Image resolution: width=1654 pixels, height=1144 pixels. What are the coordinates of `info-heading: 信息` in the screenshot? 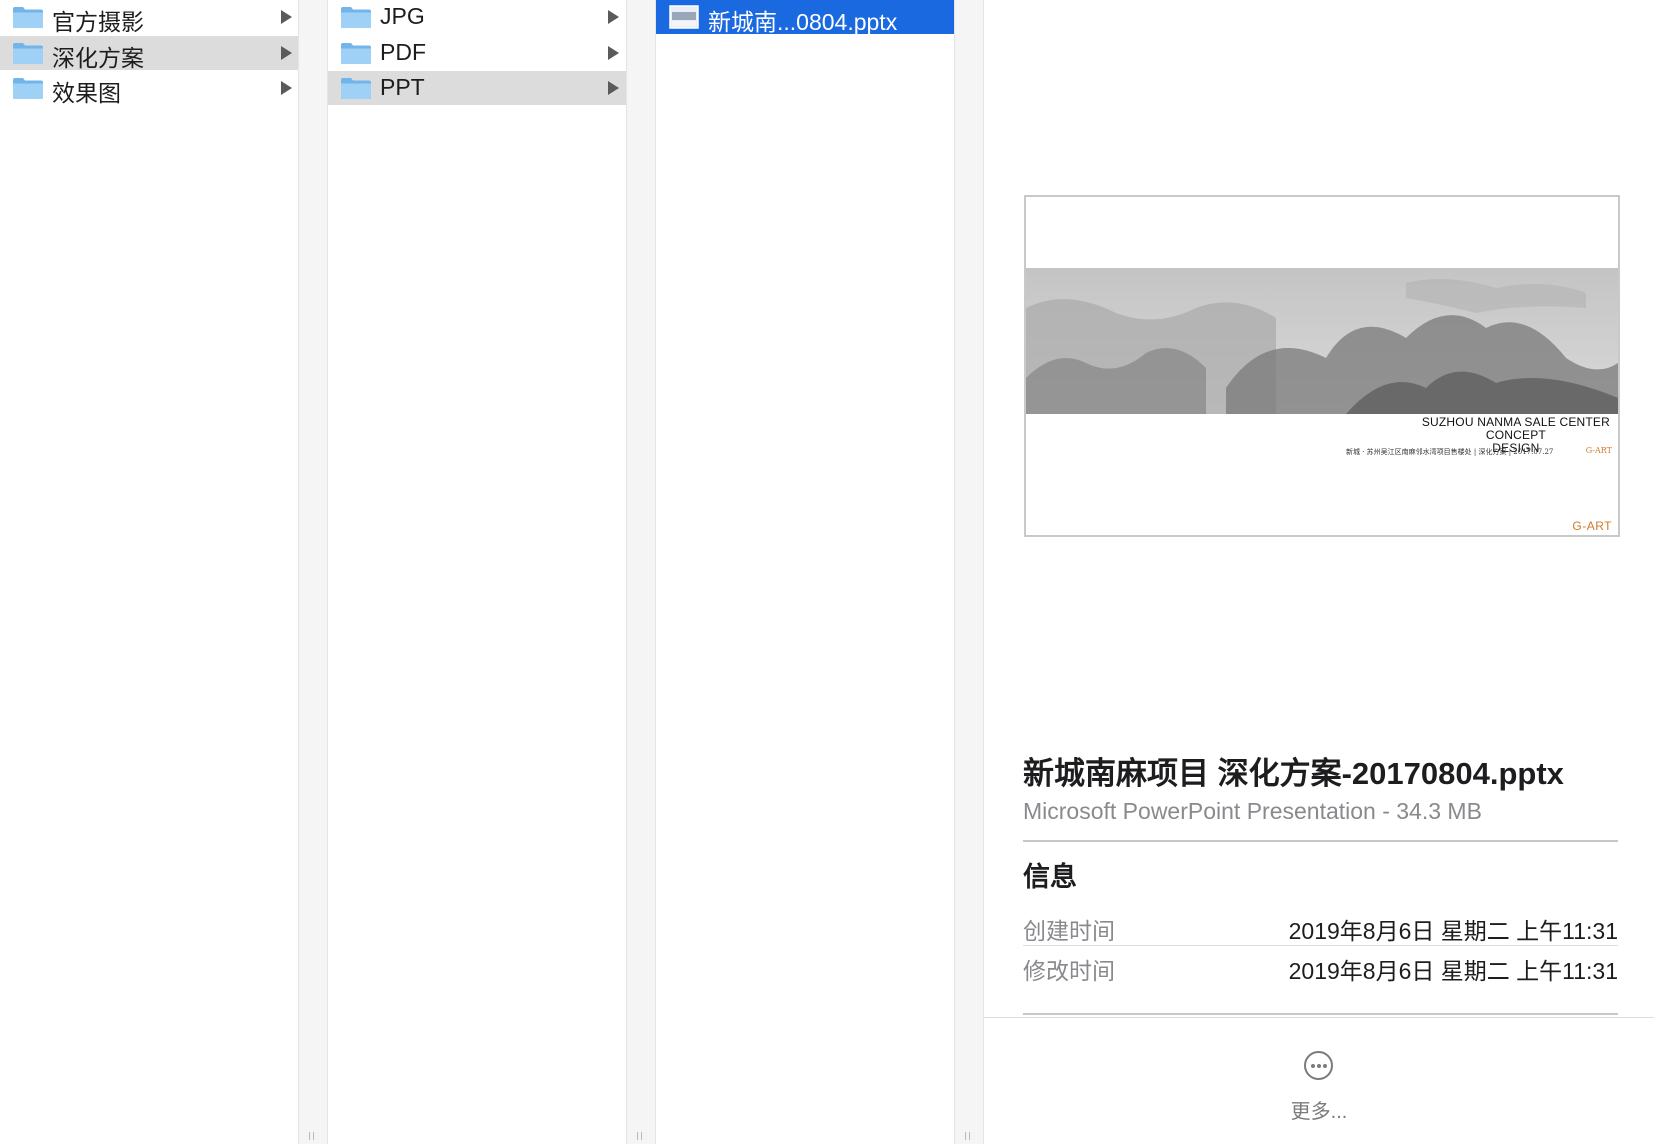 It's located at (1050, 877).